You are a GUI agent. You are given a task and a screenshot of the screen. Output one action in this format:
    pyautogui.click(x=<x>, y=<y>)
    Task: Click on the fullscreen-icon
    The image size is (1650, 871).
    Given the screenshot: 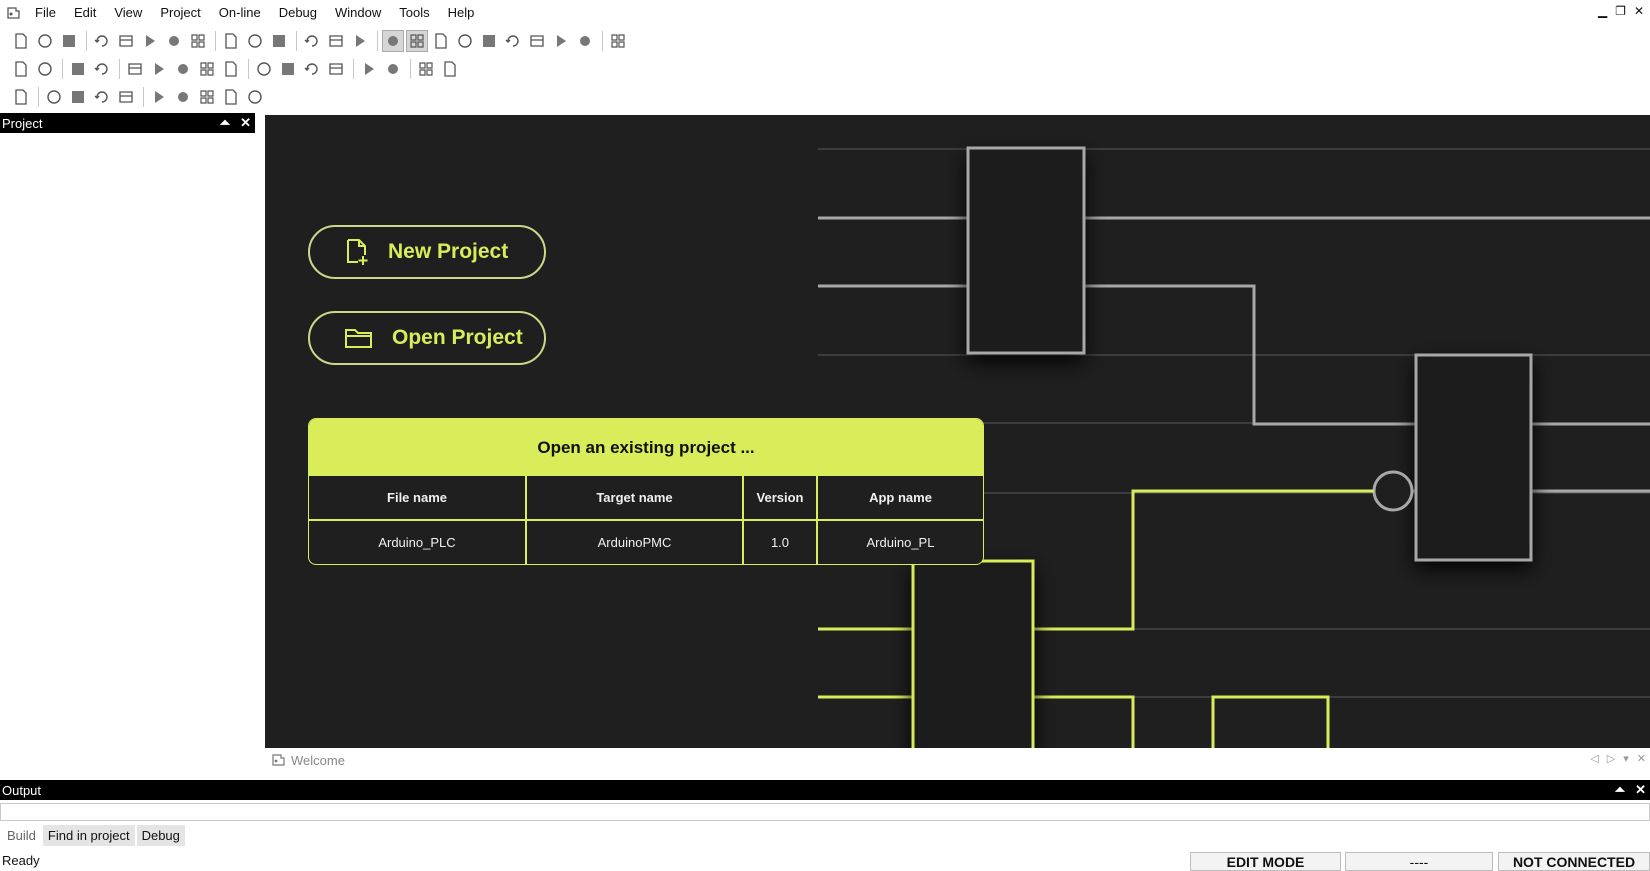 What is the action you would take?
    pyautogui.click(x=618, y=41)
    